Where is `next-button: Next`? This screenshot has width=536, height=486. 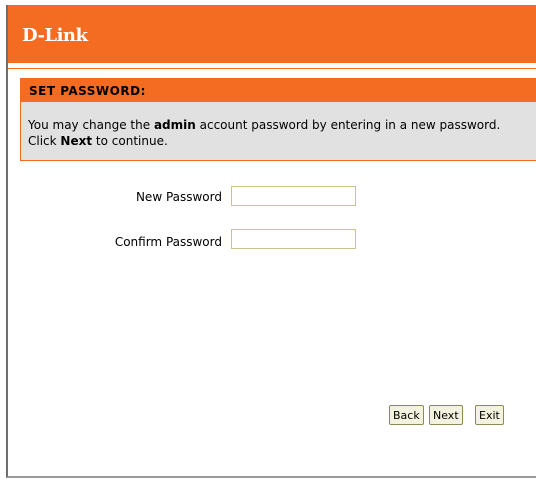 next-button: Next is located at coordinates (446, 415).